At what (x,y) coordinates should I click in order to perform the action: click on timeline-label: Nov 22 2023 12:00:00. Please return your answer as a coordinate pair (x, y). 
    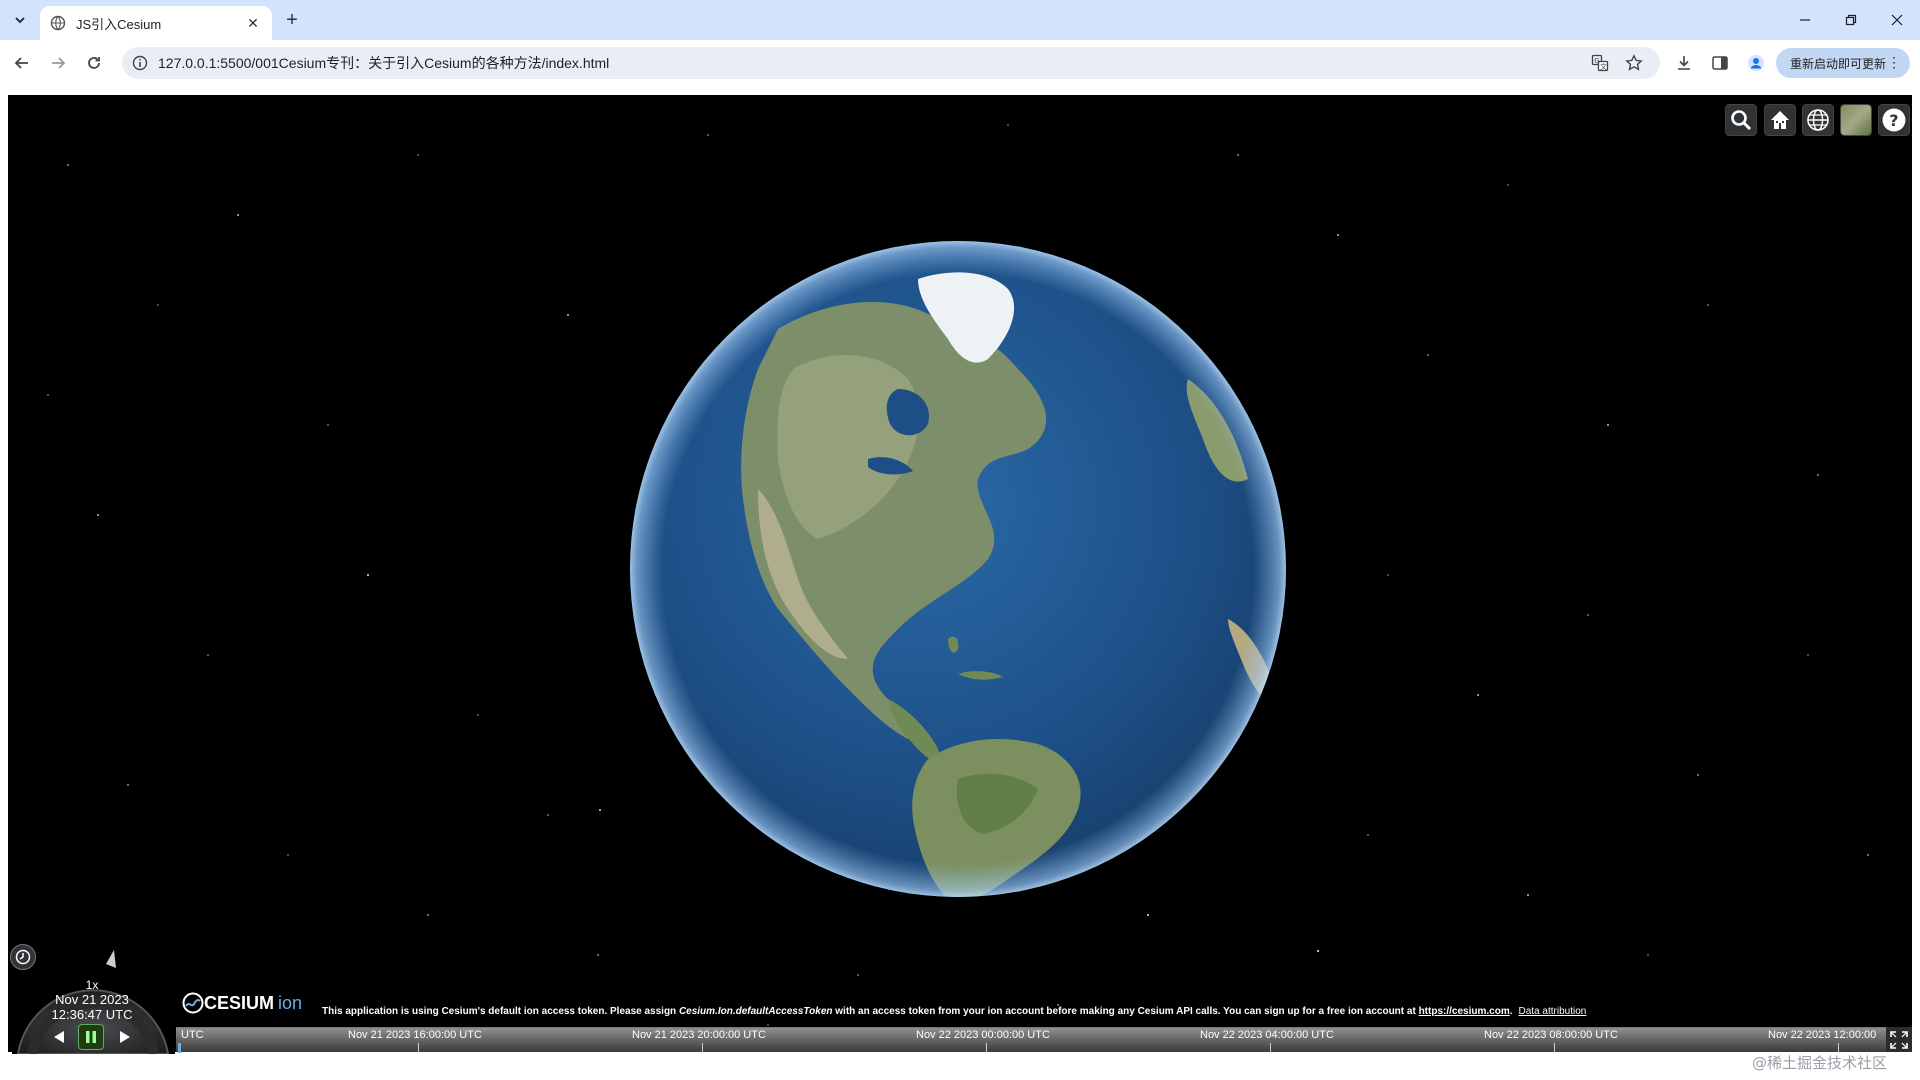
    Looking at the image, I should click on (1822, 1035).